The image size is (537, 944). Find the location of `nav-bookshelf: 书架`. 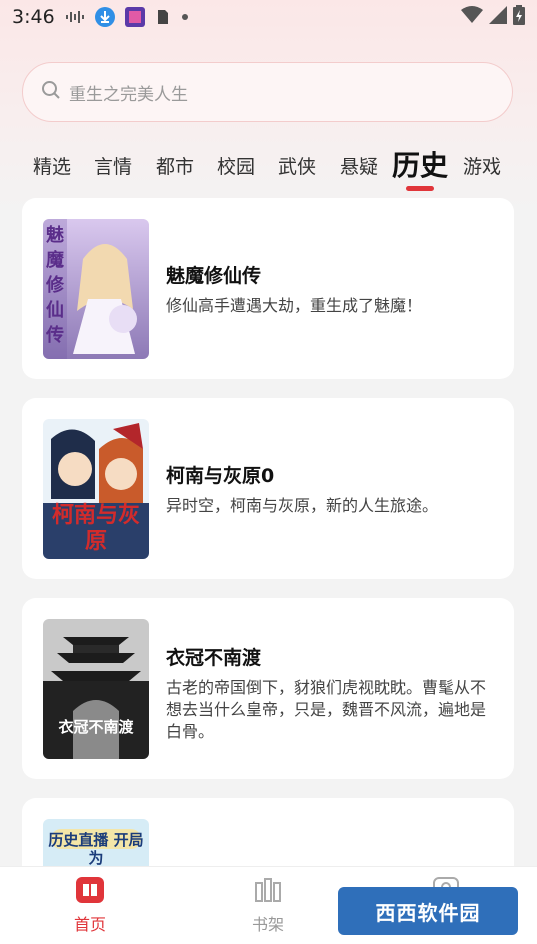

nav-bookshelf: 书架 is located at coordinates (268, 906).